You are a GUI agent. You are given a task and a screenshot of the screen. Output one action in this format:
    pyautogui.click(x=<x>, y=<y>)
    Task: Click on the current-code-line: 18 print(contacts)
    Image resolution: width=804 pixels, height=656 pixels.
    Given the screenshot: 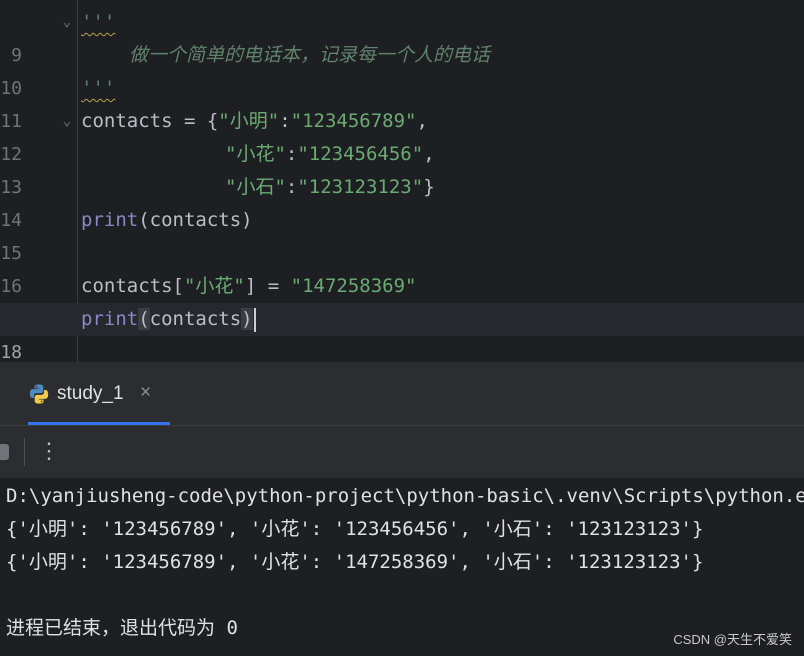 What is the action you would take?
    pyautogui.click(x=402, y=333)
    